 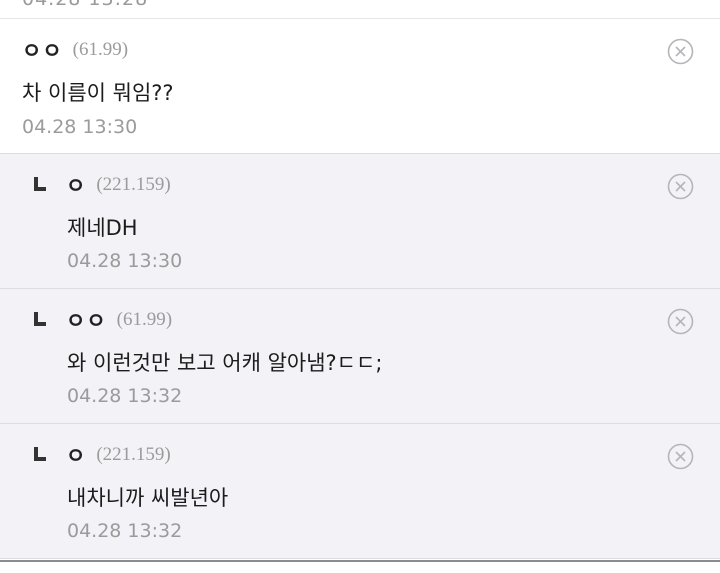 What do you see at coordinates (98, 93) in the screenshot?
I see `comment-text: 차 이름이 뭐임??` at bounding box center [98, 93].